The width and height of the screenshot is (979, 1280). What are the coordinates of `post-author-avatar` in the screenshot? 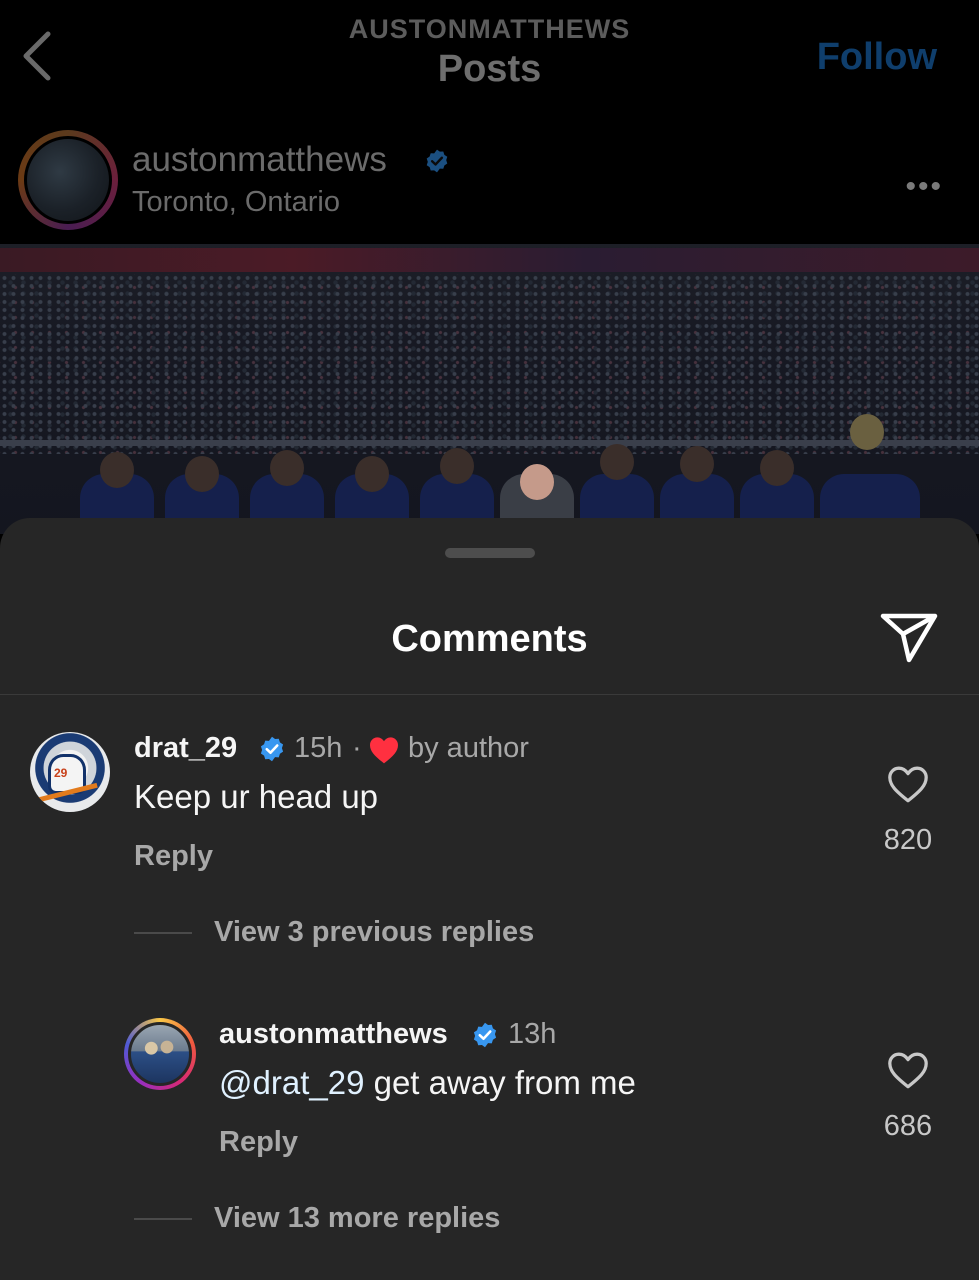 It's located at (68, 180).